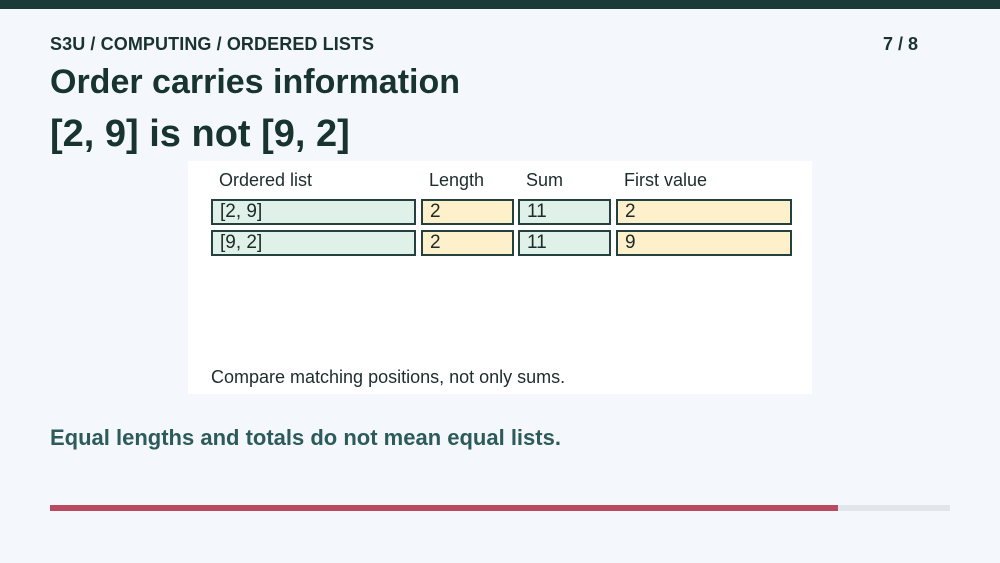  What do you see at coordinates (444, 508) in the screenshot?
I see `progress-bar-fill` at bounding box center [444, 508].